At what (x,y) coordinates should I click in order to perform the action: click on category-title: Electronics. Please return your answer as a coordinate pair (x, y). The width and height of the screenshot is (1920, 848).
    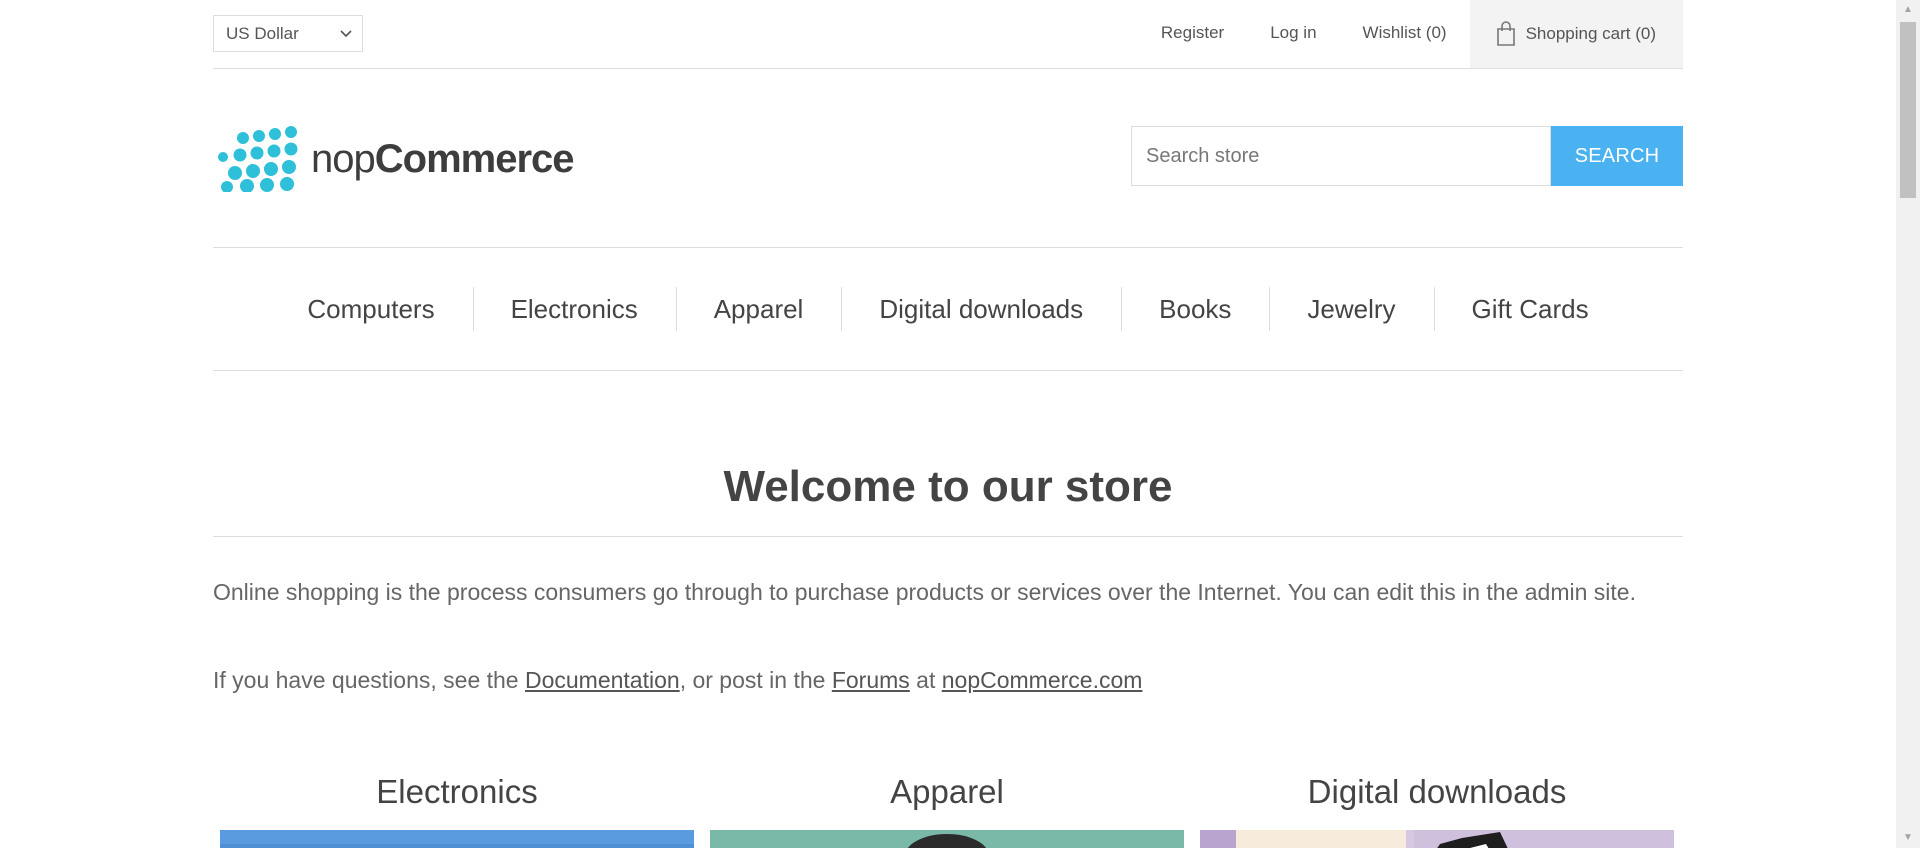
    Looking at the image, I should click on (457, 792).